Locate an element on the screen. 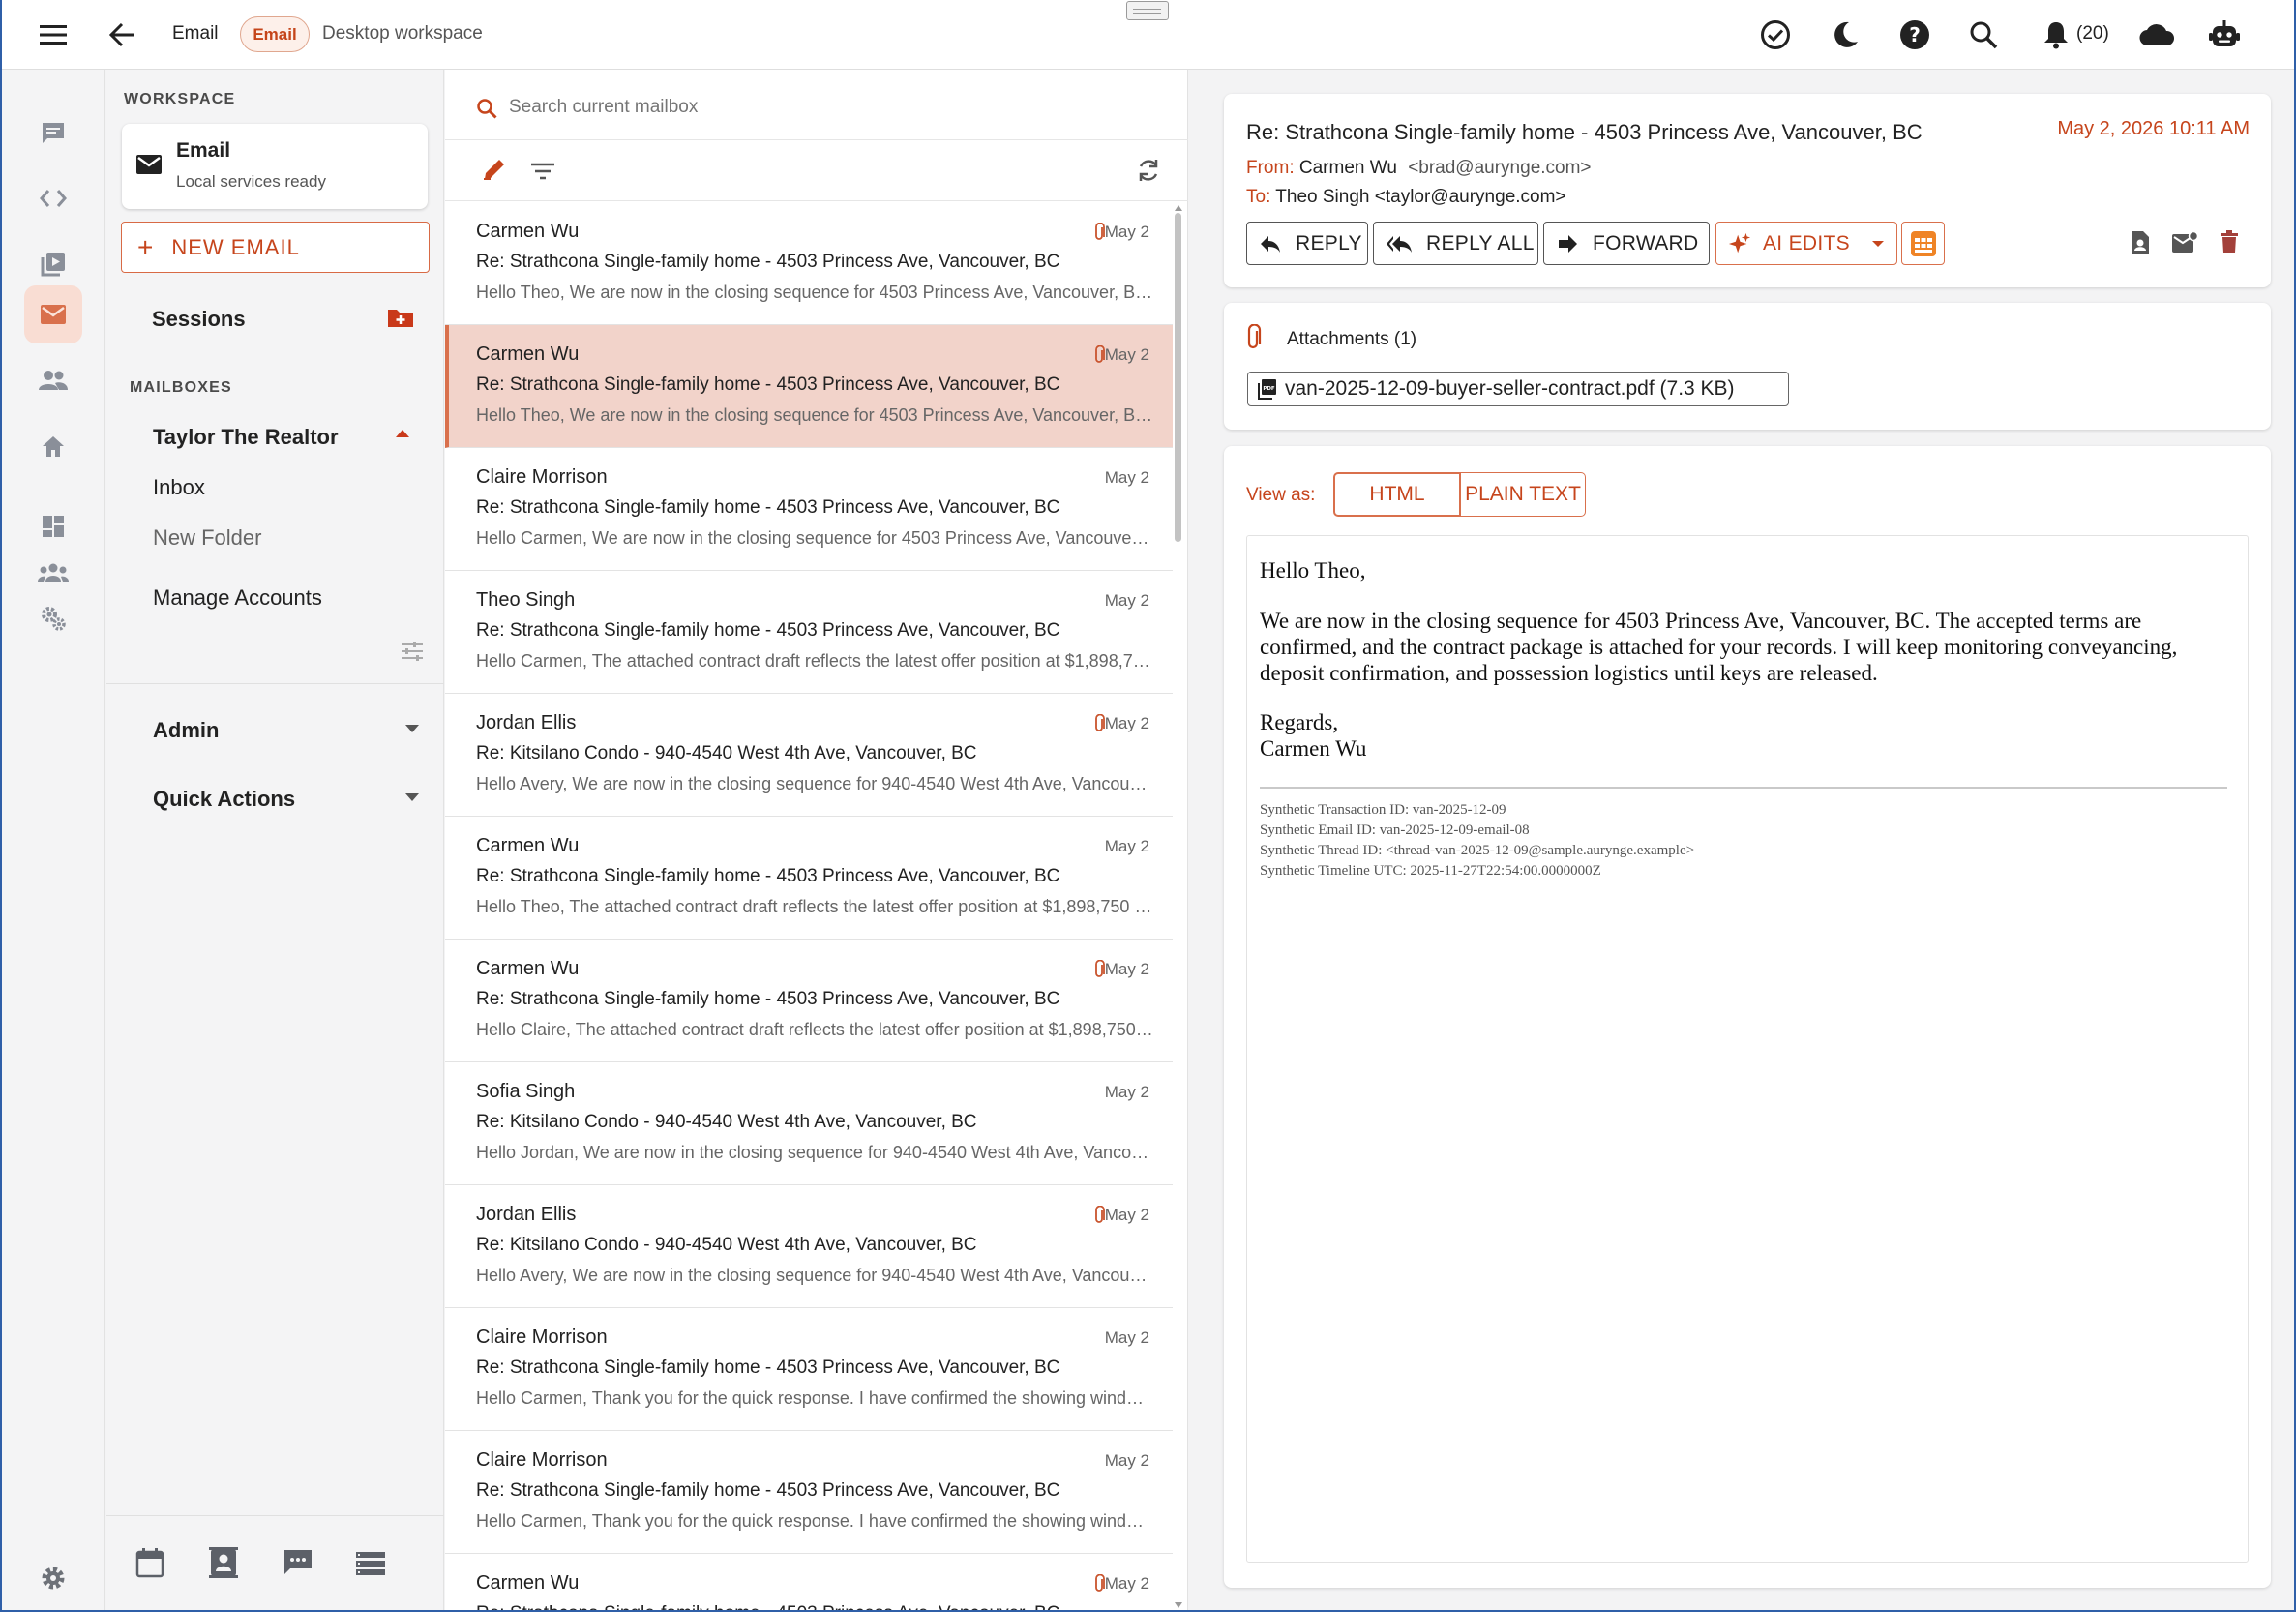 This screenshot has height=1612, width=2296. message-icon is located at coordinates (298, 1563).